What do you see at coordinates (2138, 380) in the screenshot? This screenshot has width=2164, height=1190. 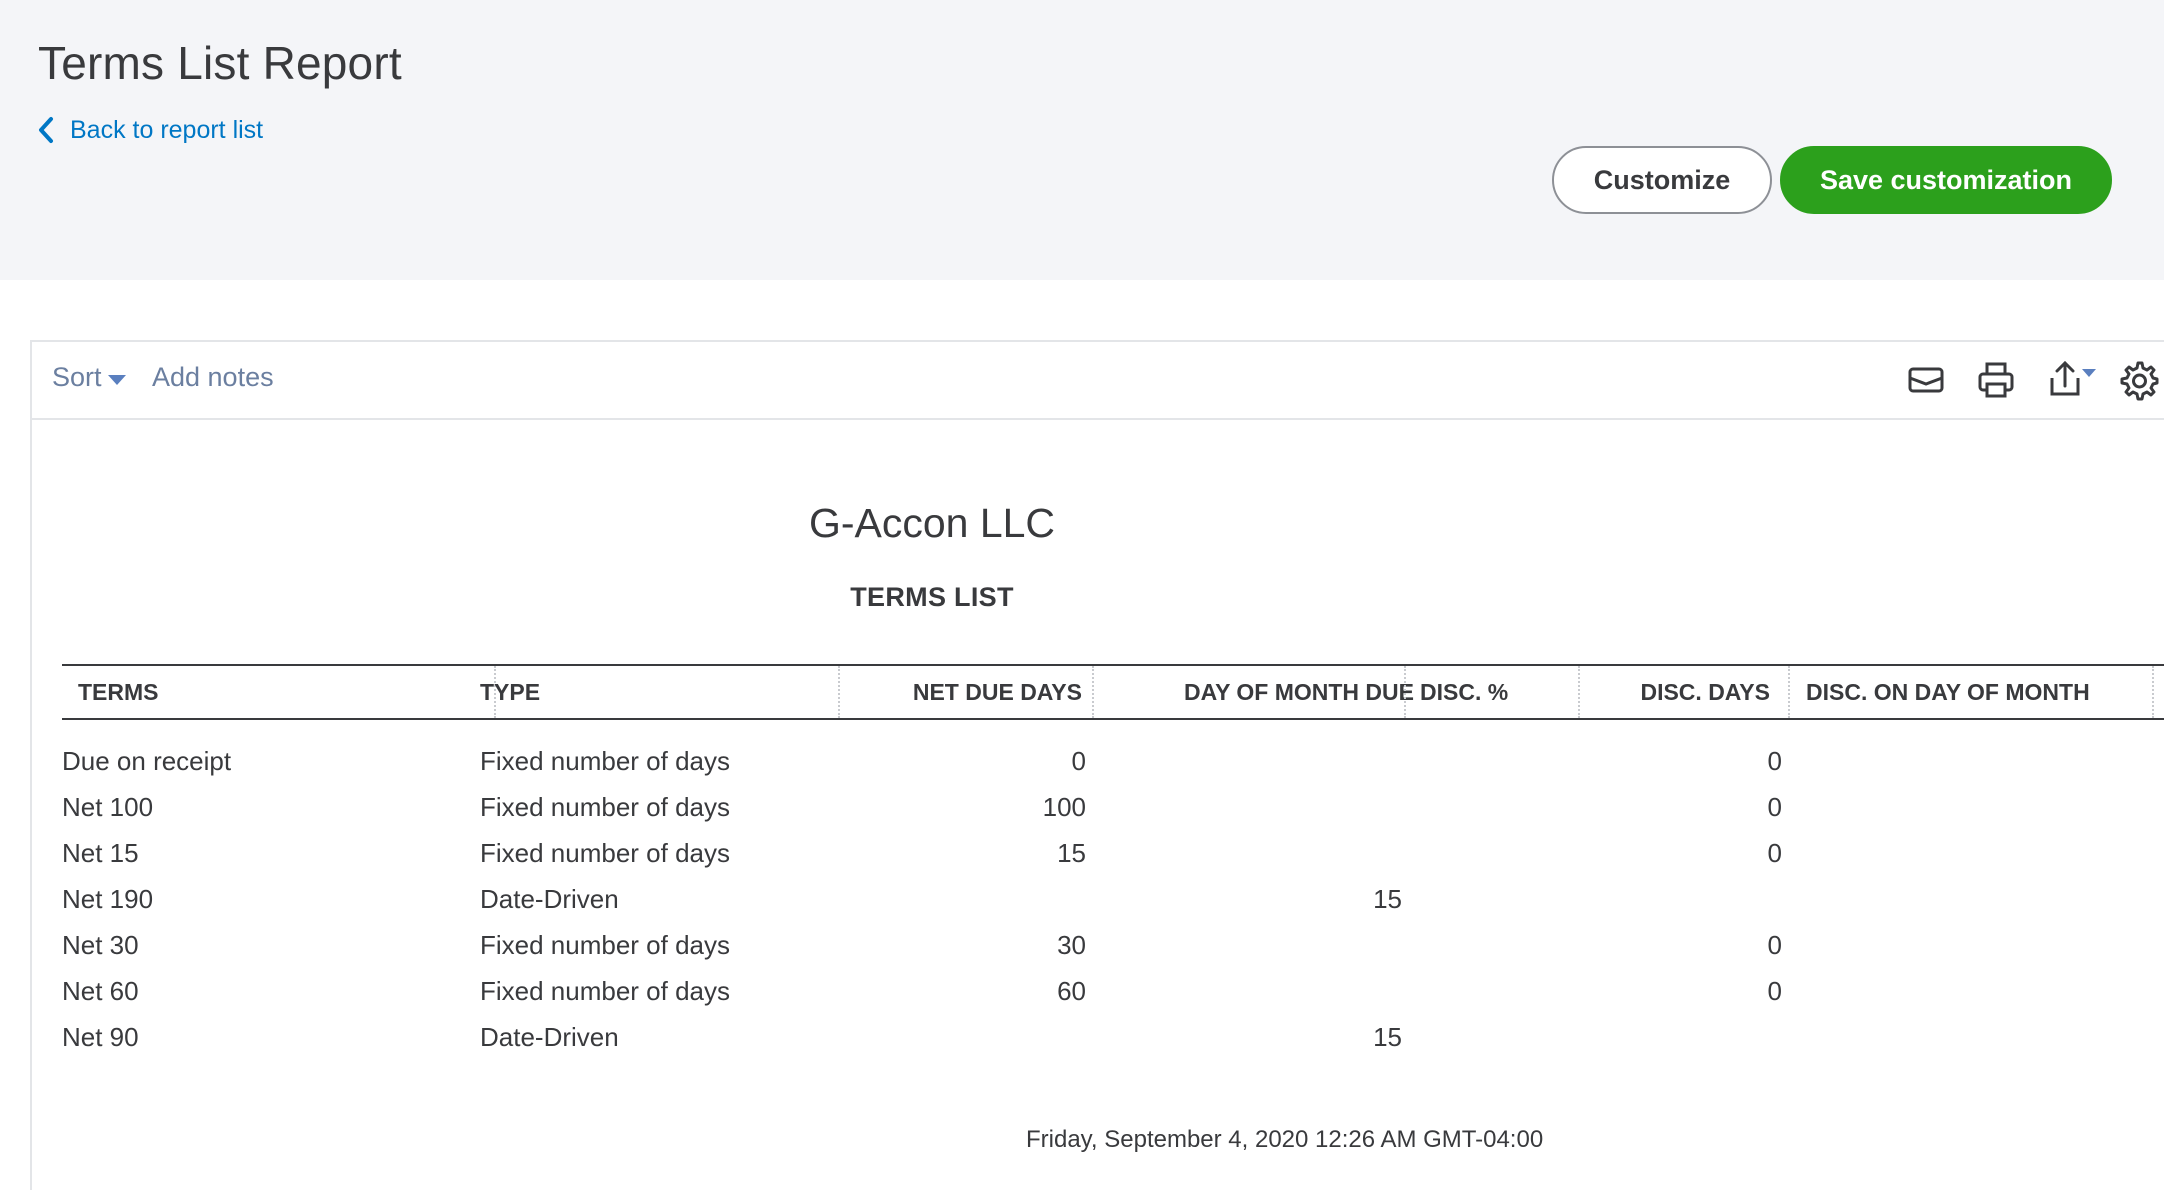 I see `gear-icon` at bounding box center [2138, 380].